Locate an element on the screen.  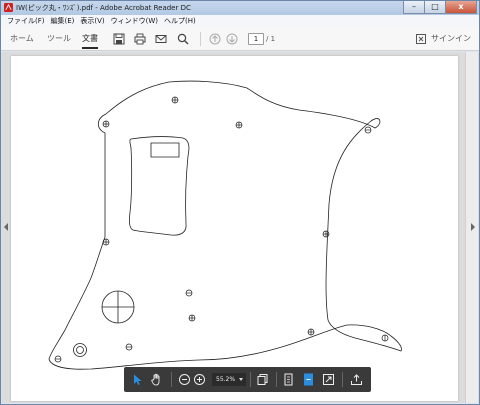
copy-pages-icon is located at coordinates (262, 379).